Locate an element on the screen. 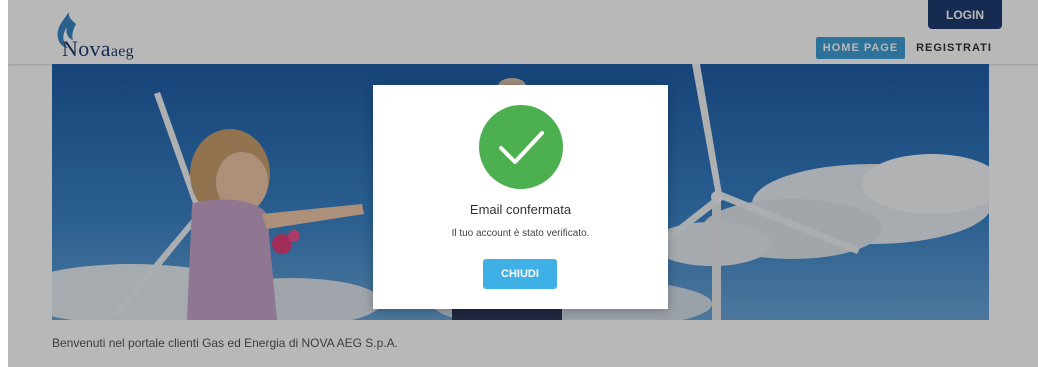 The height and width of the screenshot is (367, 1038). dialog-message: Il tuo account è stato verificato. is located at coordinates (520, 233).